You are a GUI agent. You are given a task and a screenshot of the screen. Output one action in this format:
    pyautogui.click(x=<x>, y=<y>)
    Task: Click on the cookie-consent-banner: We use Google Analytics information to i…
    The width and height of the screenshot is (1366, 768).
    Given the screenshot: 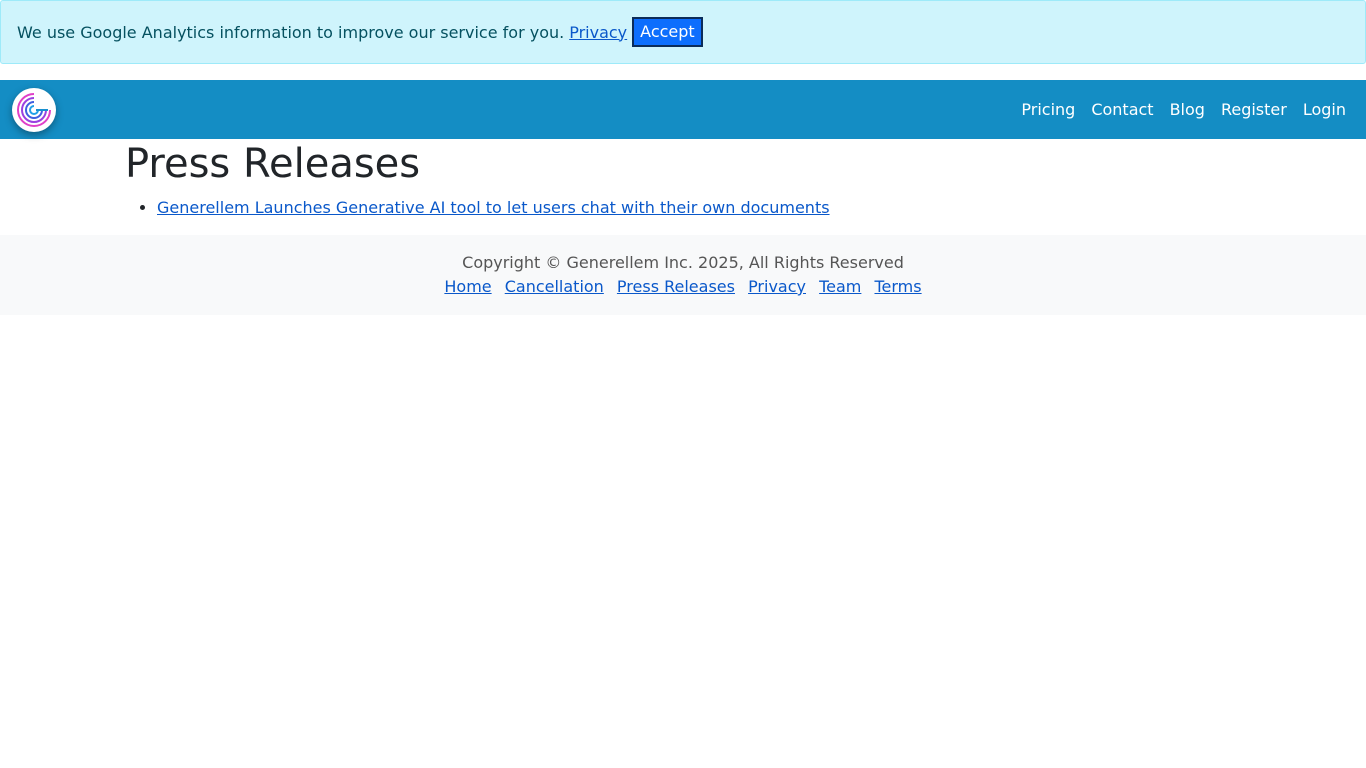 What is the action you would take?
    pyautogui.click(x=683, y=32)
    